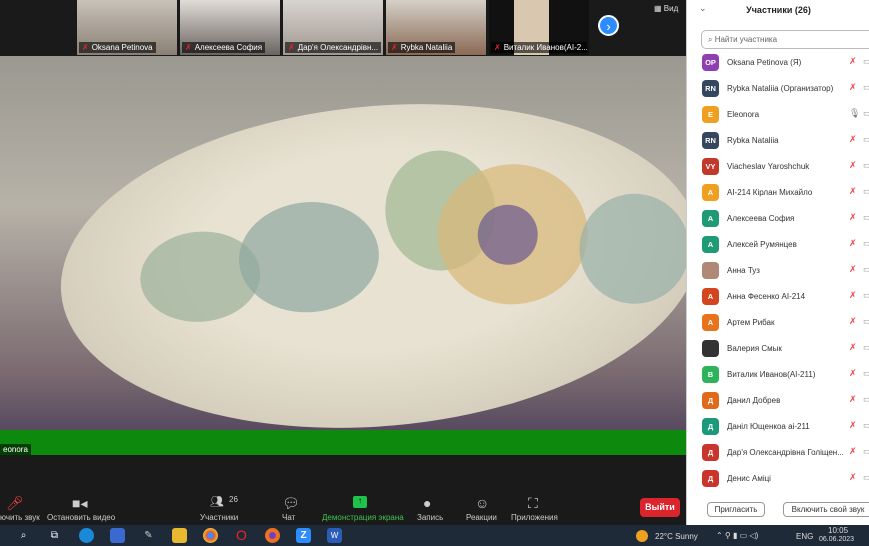 The height and width of the screenshot is (546, 869). What do you see at coordinates (778, 349) in the screenshot?
I see `participant-row: Валерия Смык ✗ ▭` at bounding box center [778, 349].